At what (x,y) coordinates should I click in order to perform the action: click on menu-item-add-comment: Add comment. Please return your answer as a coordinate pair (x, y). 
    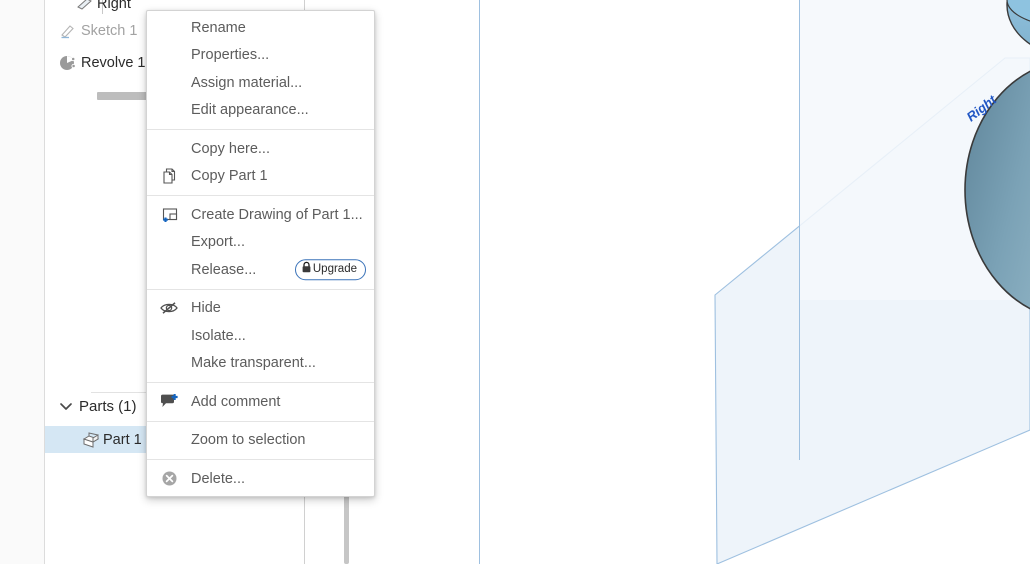
    Looking at the image, I should click on (260, 402).